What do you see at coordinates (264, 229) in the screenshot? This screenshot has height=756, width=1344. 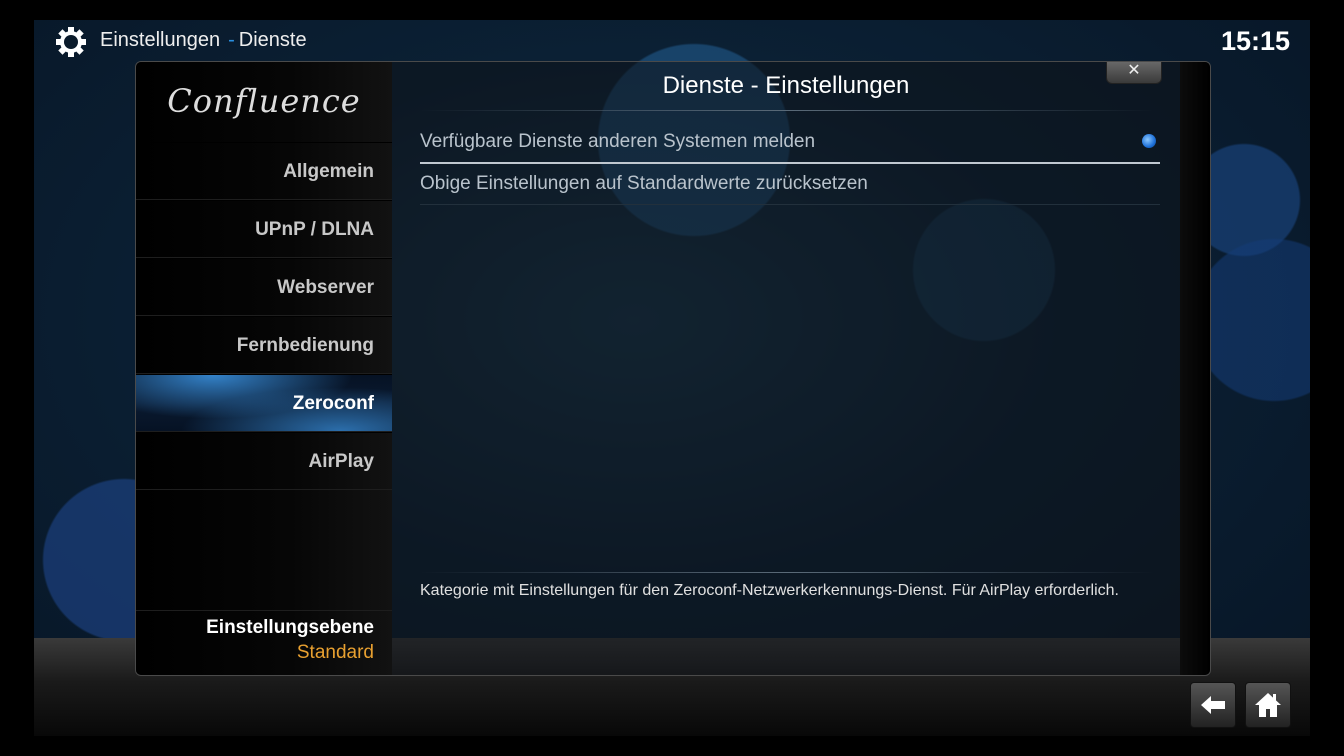 I see `sidebar-item-upnp-dlna: UPnP / DLNA` at bounding box center [264, 229].